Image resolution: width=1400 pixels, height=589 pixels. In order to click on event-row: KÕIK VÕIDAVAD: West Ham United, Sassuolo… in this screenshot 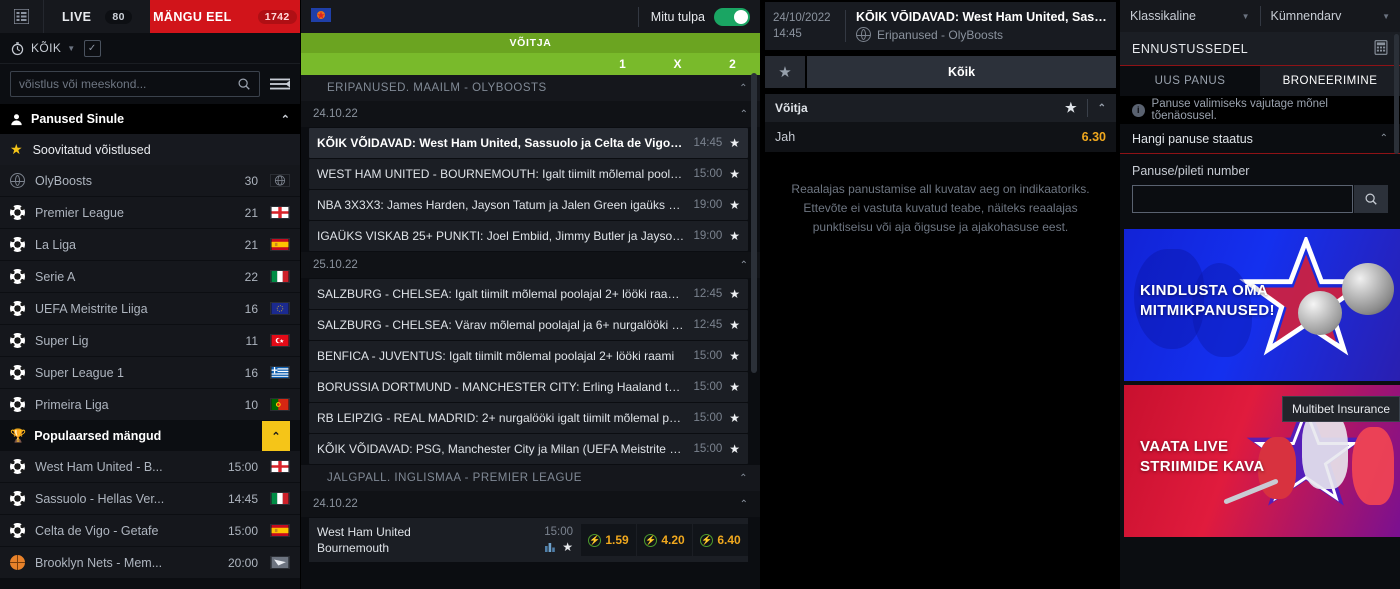, I will do `click(528, 143)`.